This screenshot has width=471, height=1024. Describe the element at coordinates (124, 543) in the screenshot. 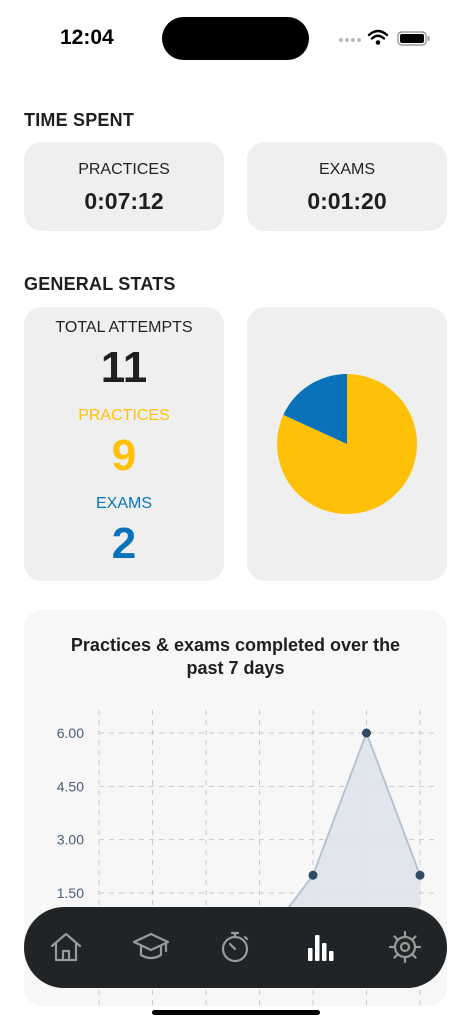

I see `exams-count-value: 2` at that location.